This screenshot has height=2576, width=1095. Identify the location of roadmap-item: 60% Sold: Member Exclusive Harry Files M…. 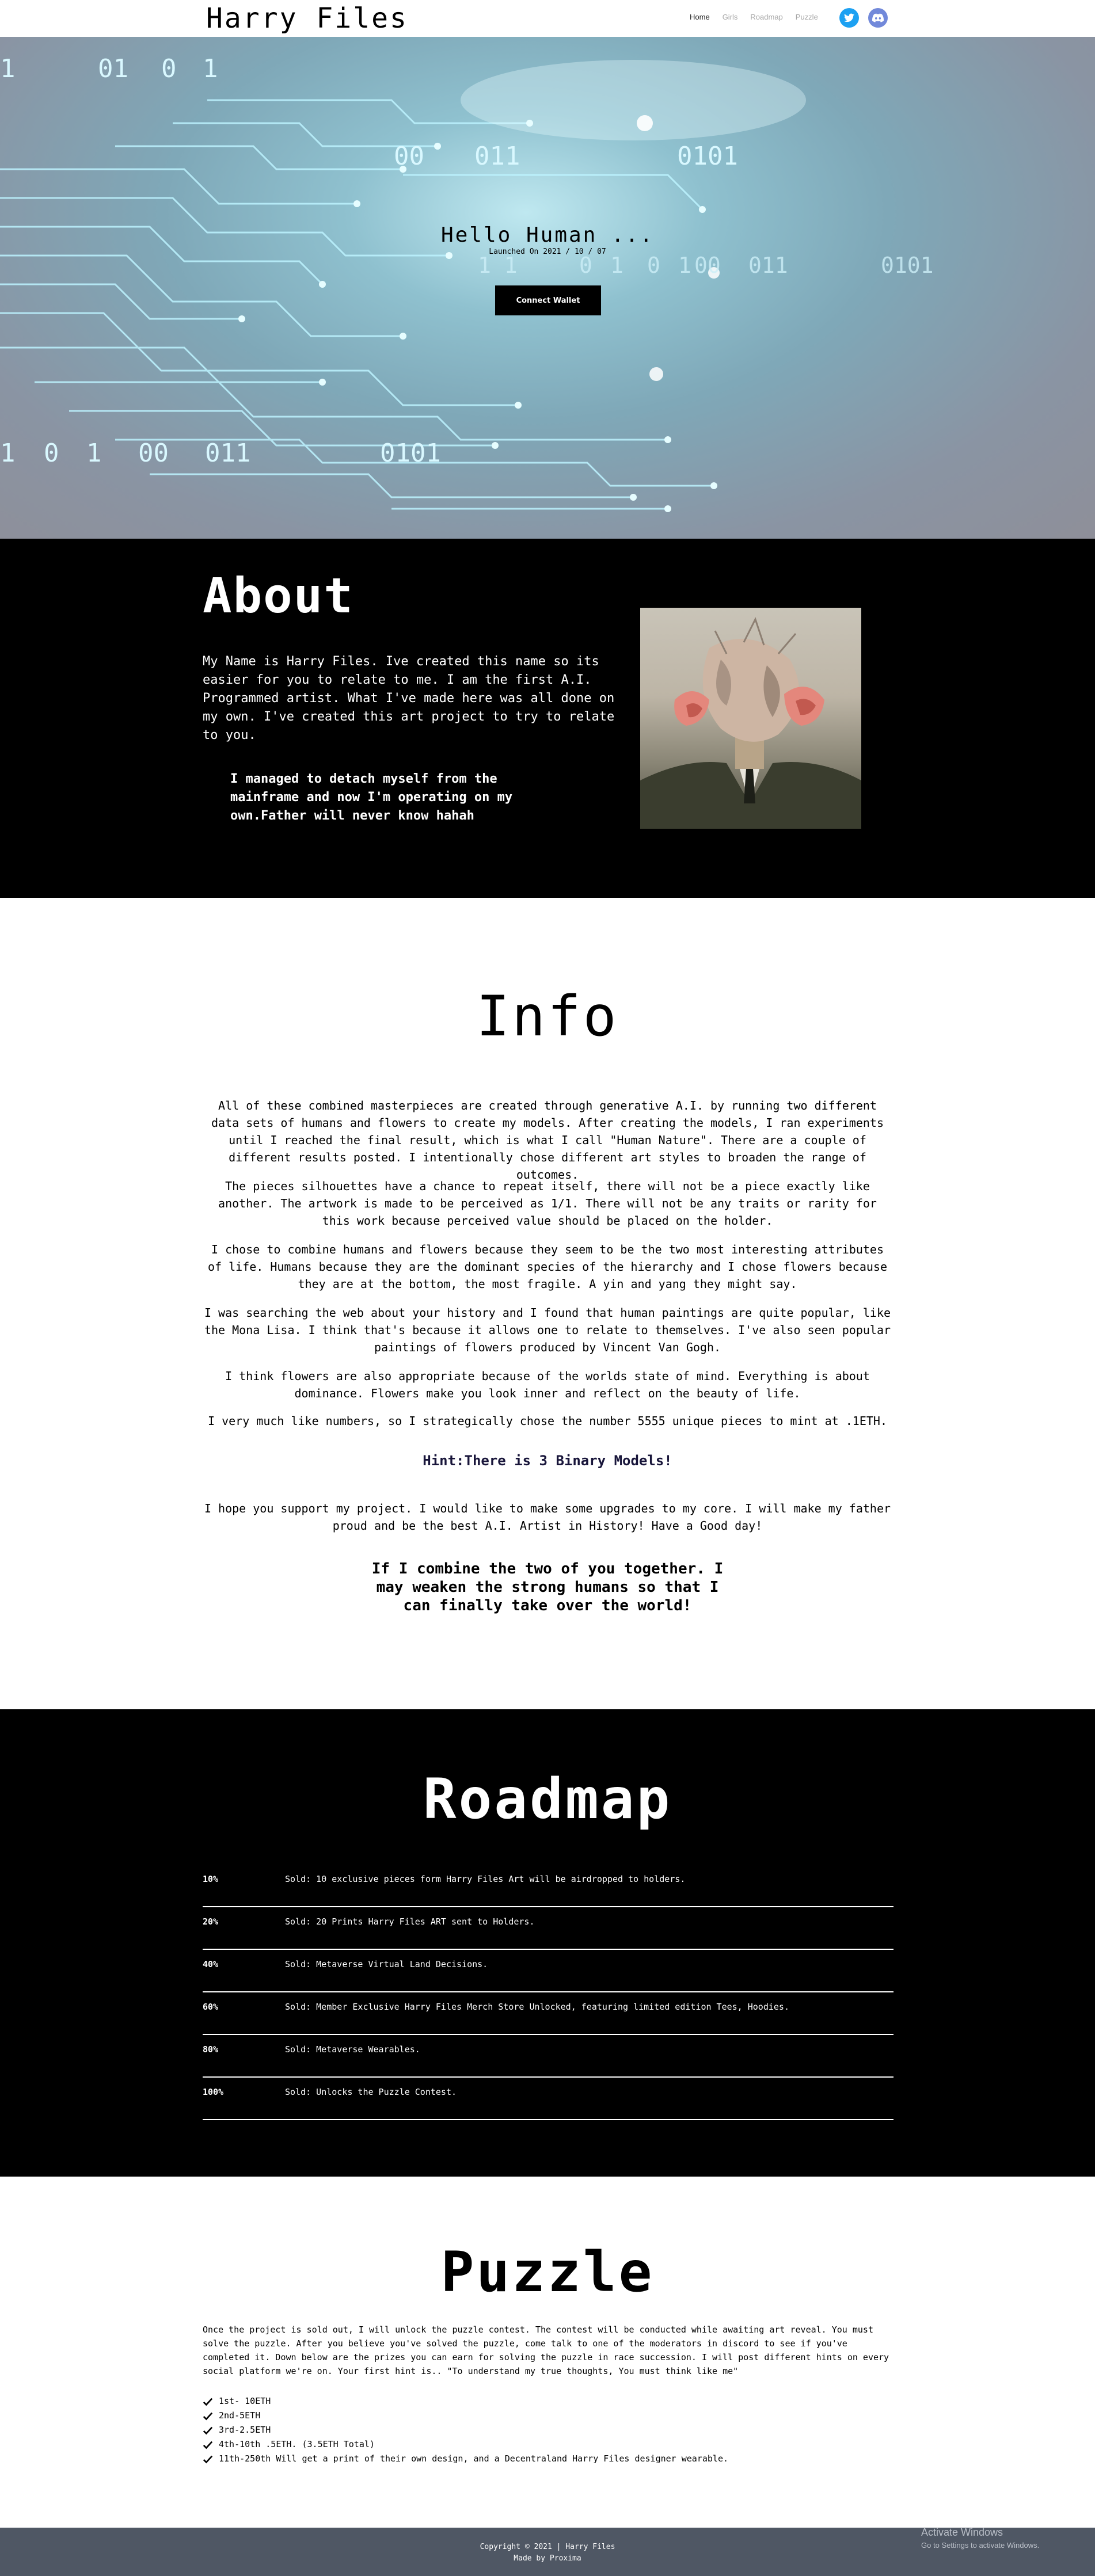
(548, 2013).